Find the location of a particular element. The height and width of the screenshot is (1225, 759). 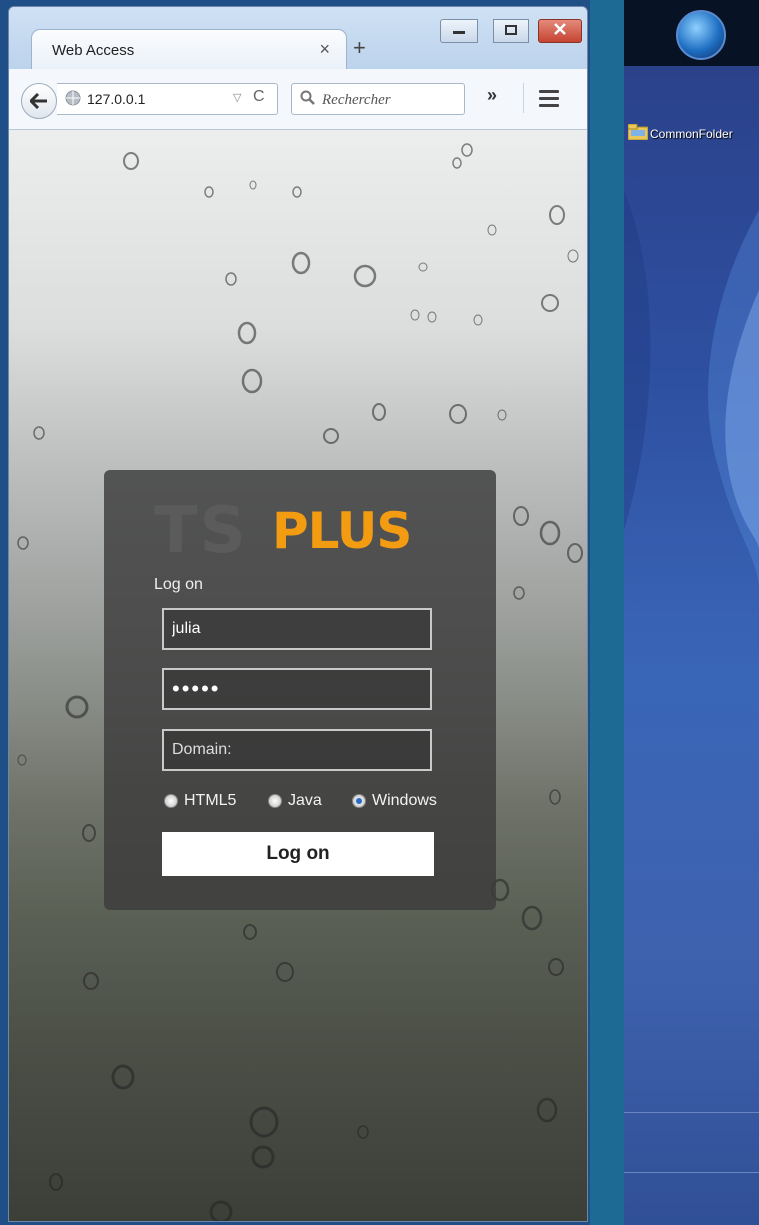

reload-icon: C is located at coordinates (259, 97).